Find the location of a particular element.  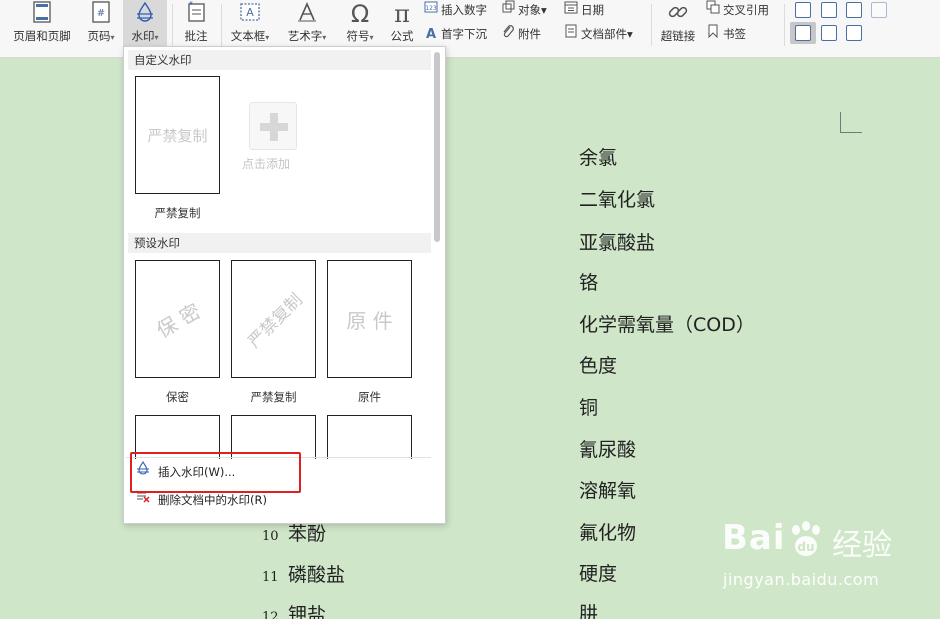

doc-parts-icon is located at coordinates (571, 34).